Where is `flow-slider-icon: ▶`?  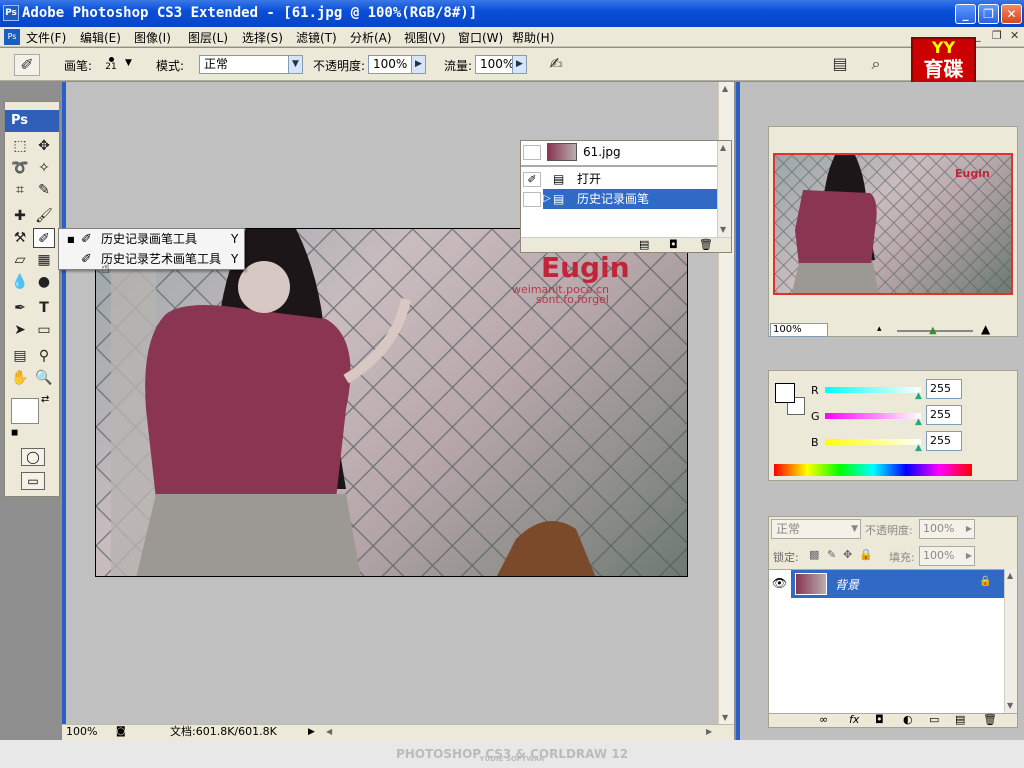
flow-slider-icon: ▶ is located at coordinates (519, 64).